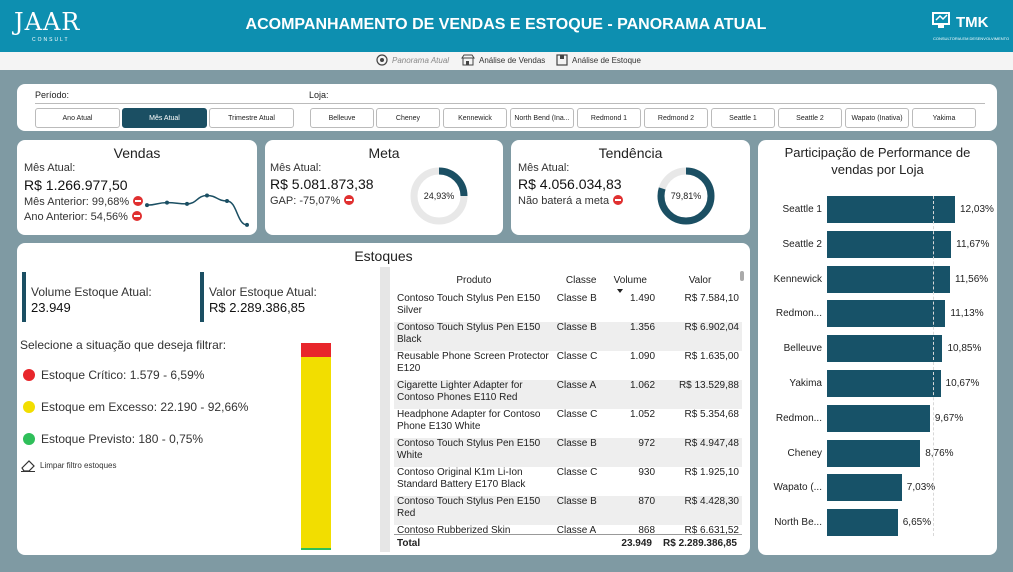 This screenshot has height=572, width=1013. Describe the element at coordinates (971, 38) in the screenshot. I see `logo-right-subtext: CONSULTORIA EM DESENVOLVIMENTO` at that location.